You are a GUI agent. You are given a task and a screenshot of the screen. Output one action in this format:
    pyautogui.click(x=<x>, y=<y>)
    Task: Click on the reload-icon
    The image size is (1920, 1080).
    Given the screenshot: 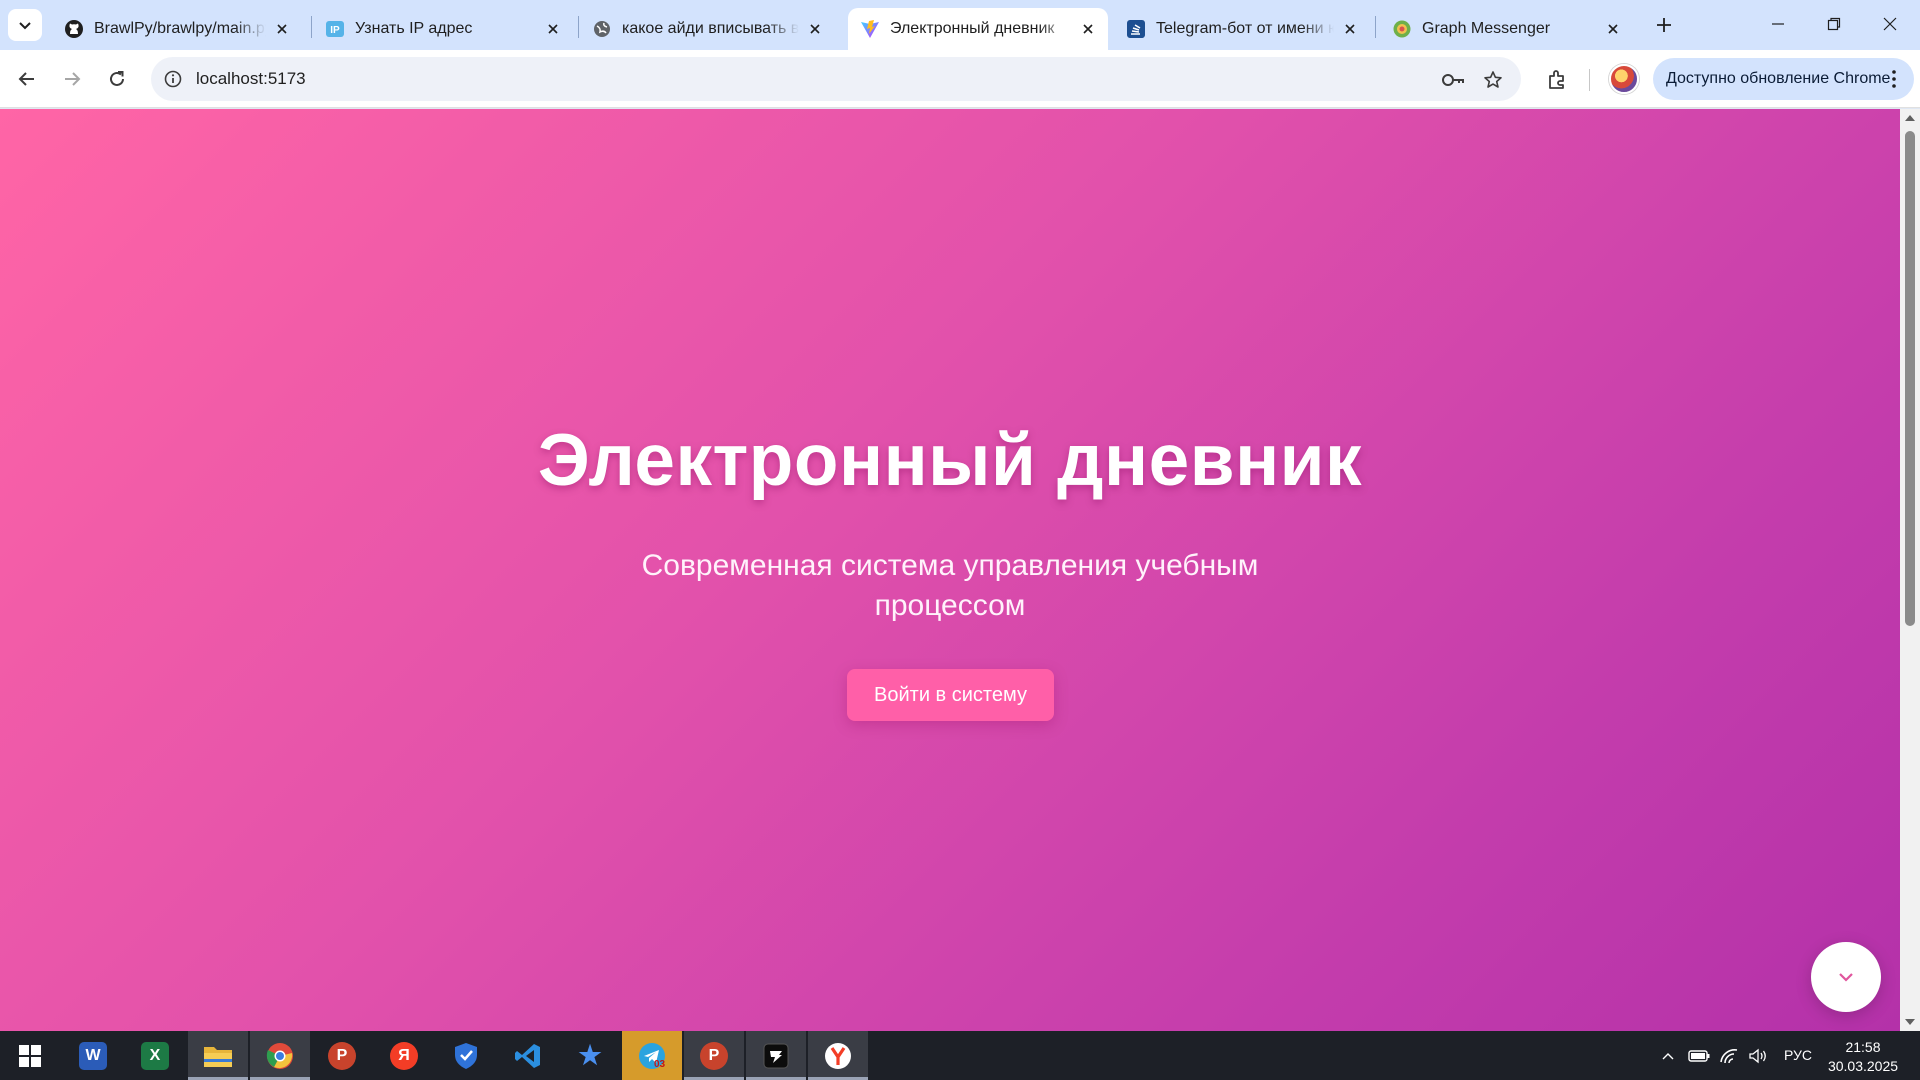 What is the action you would take?
    pyautogui.click(x=117, y=78)
    